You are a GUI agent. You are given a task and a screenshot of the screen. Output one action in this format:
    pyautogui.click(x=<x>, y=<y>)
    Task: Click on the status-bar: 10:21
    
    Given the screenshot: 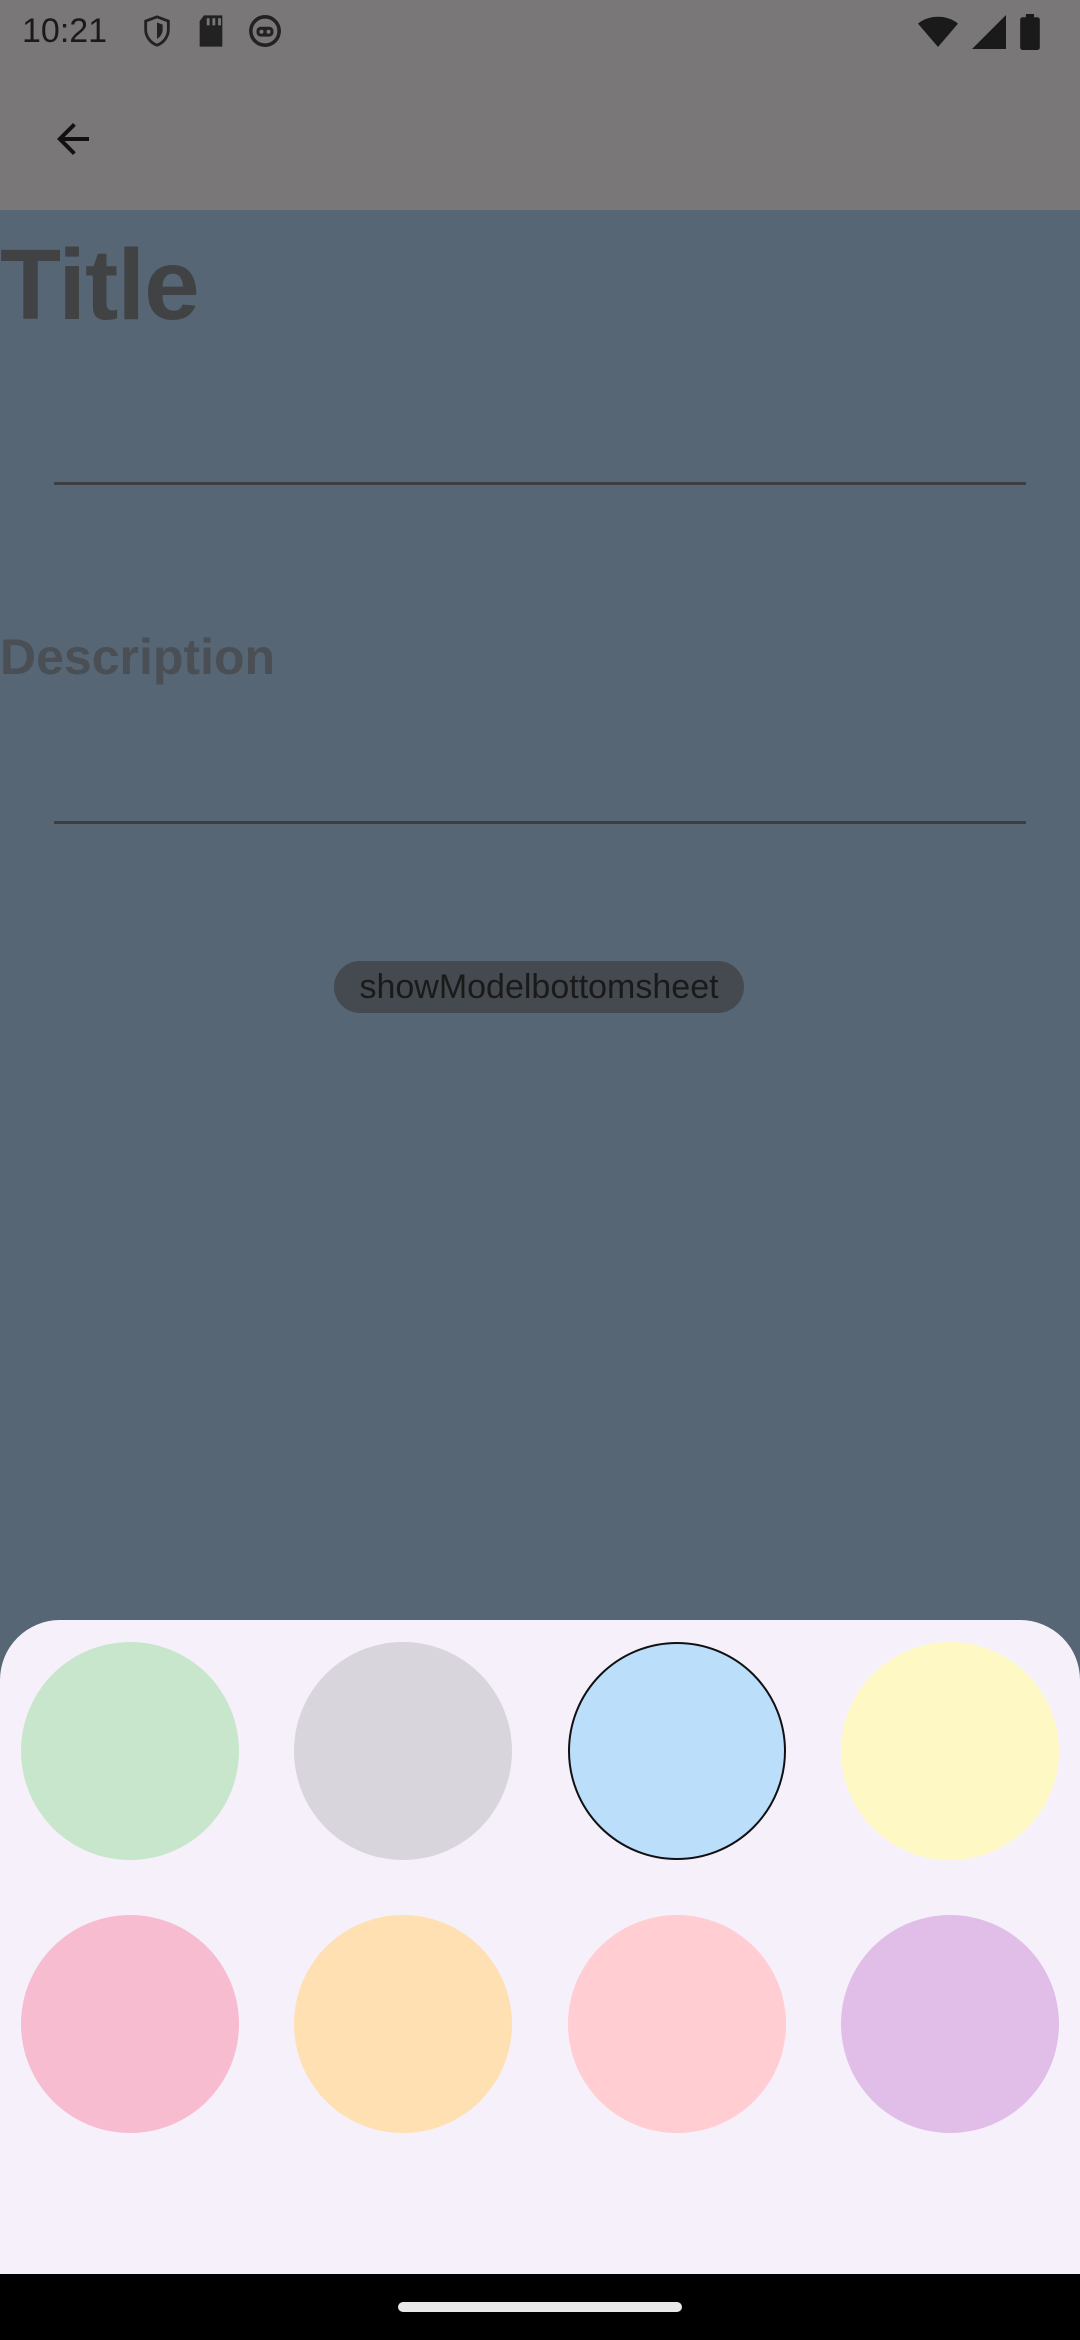 What is the action you would take?
    pyautogui.click(x=540, y=32)
    